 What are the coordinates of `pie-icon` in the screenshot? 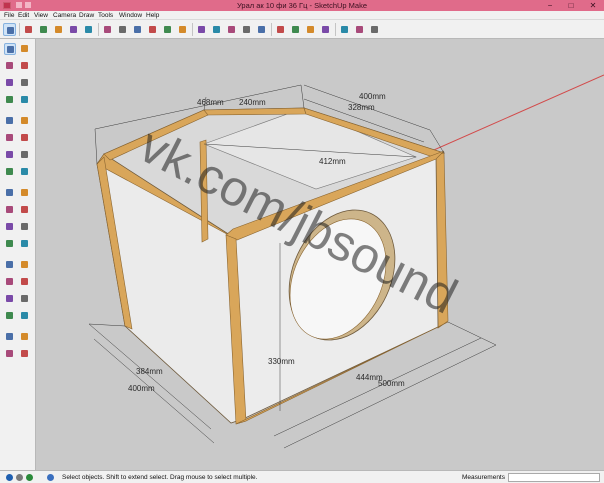 It's located at (25, 155).